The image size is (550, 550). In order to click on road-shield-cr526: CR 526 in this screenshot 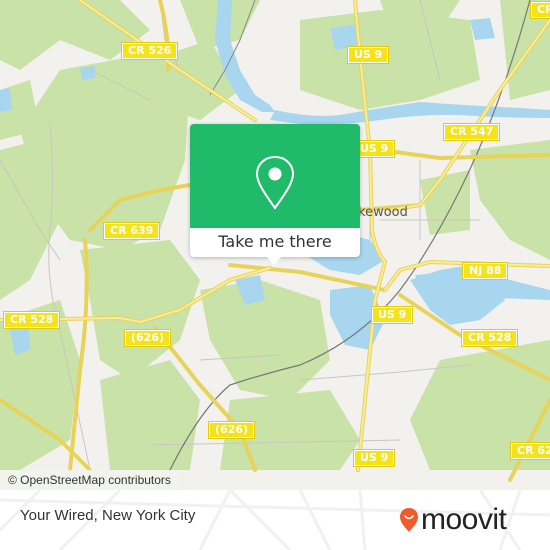, I will do `click(149, 51)`.